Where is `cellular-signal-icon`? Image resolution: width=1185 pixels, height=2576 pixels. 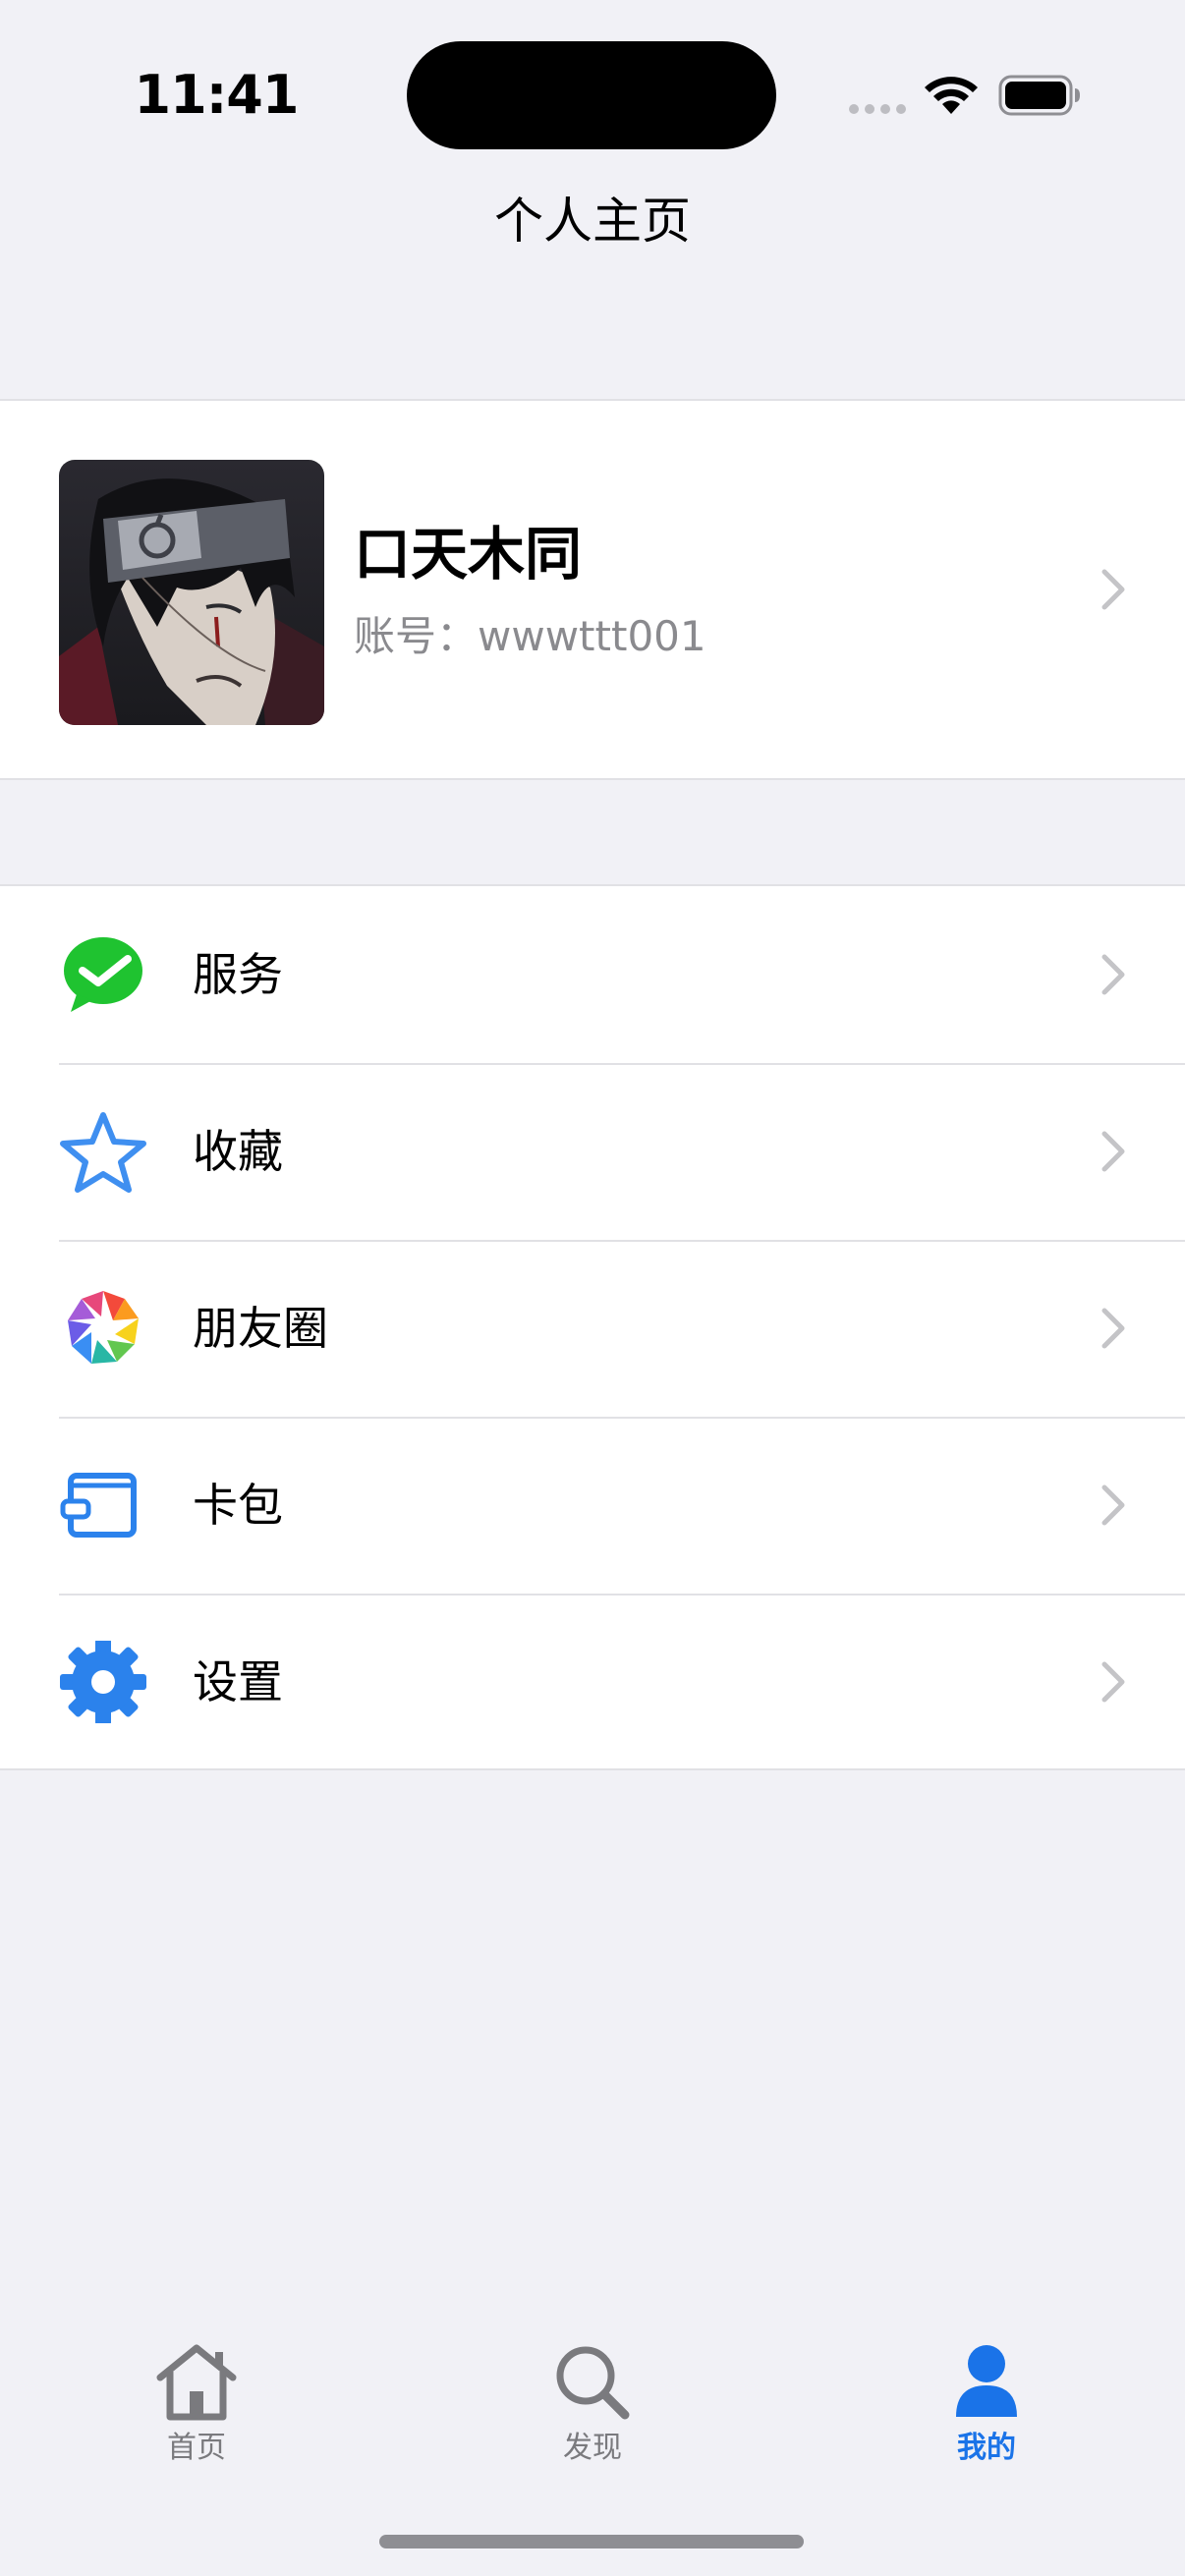
cellular-signal-icon is located at coordinates (879, 110).